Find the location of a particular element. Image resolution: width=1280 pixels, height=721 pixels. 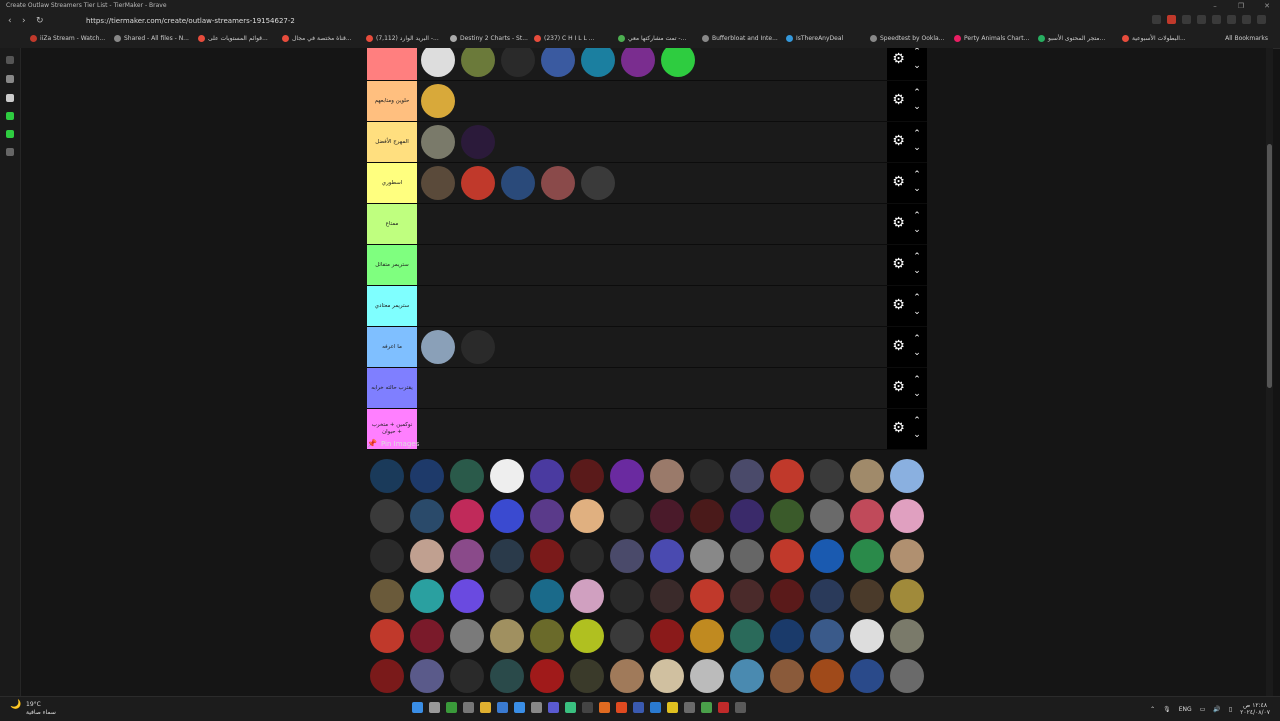

xbox-icon is located at coordinates (451, 707).